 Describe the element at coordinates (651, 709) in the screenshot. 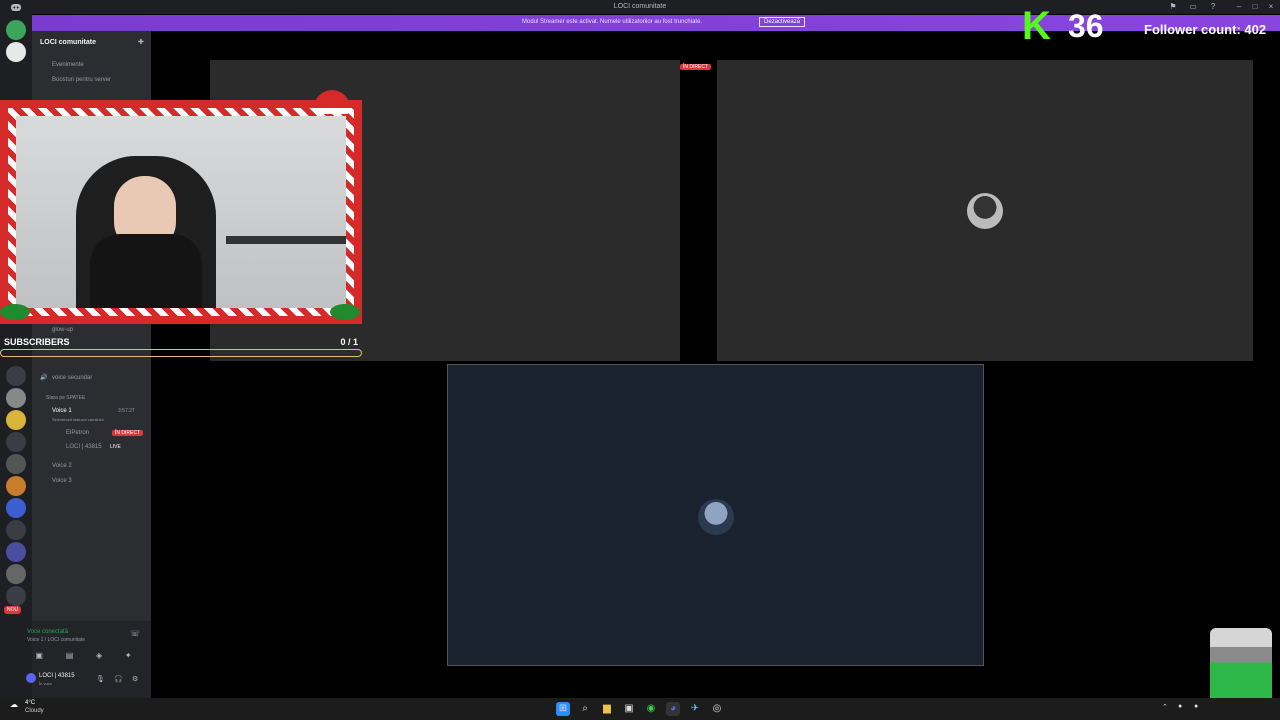

I see `browser-icon: ◉` at that location.